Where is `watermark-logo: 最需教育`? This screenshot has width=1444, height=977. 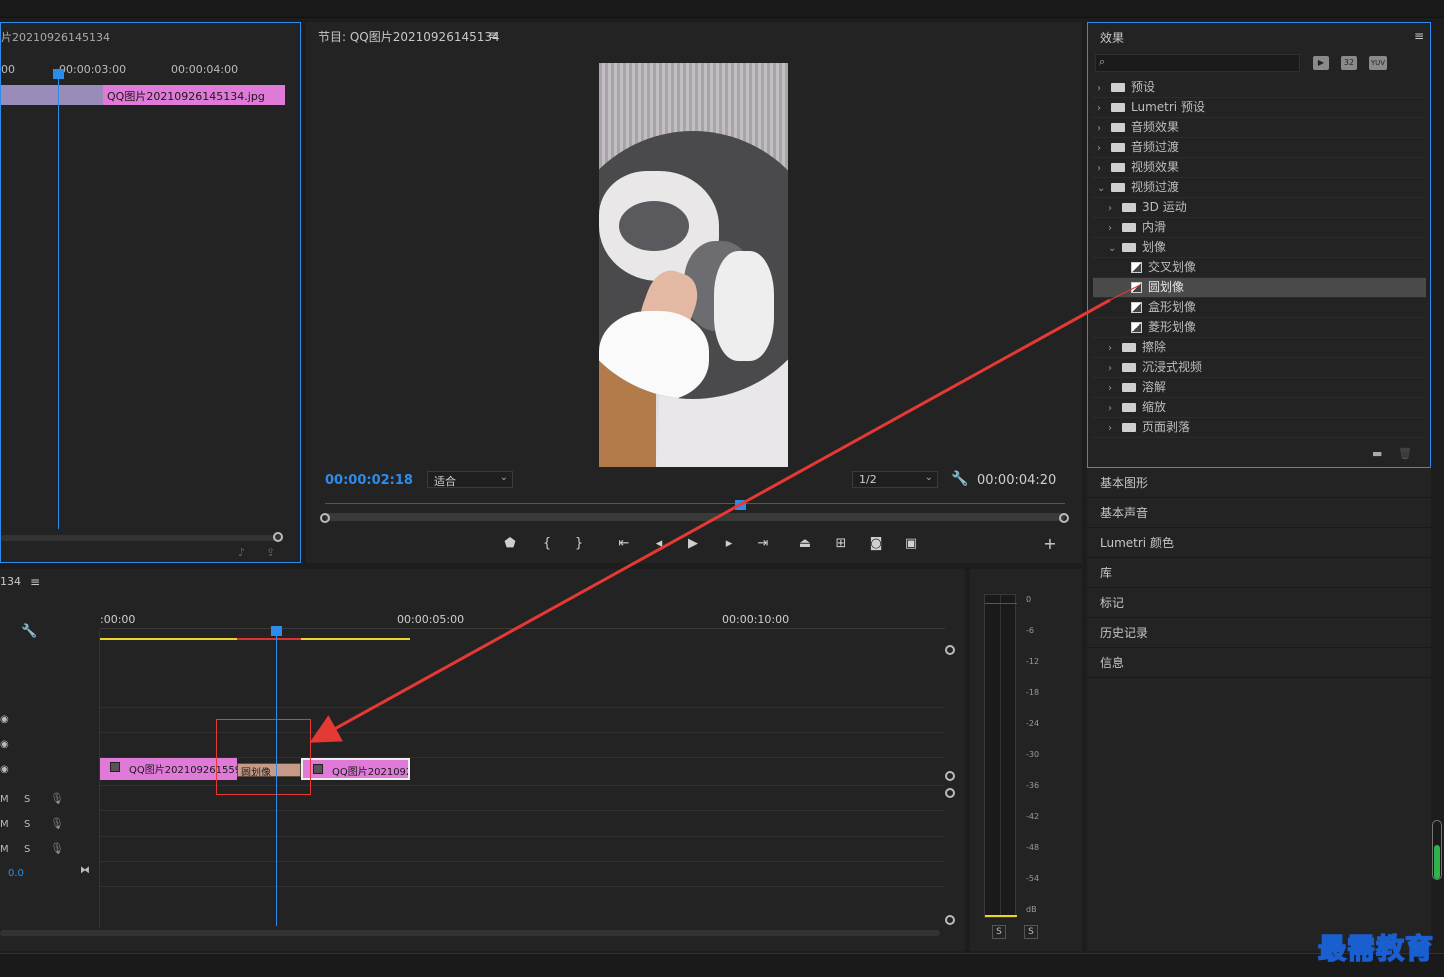 watermark-logo: 最需教育 is located at coordinates (1376, 948).